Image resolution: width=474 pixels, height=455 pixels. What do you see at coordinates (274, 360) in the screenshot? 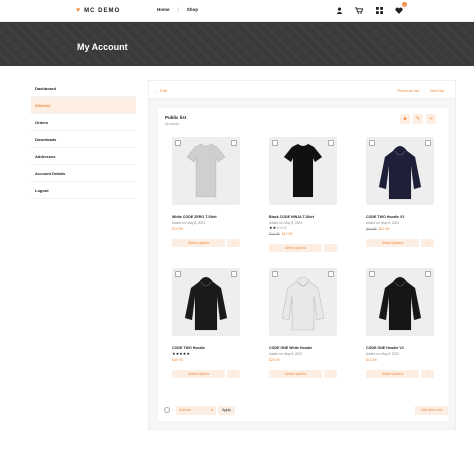
I see `product-current-price: $29.95` at bounding box center [274, 360].